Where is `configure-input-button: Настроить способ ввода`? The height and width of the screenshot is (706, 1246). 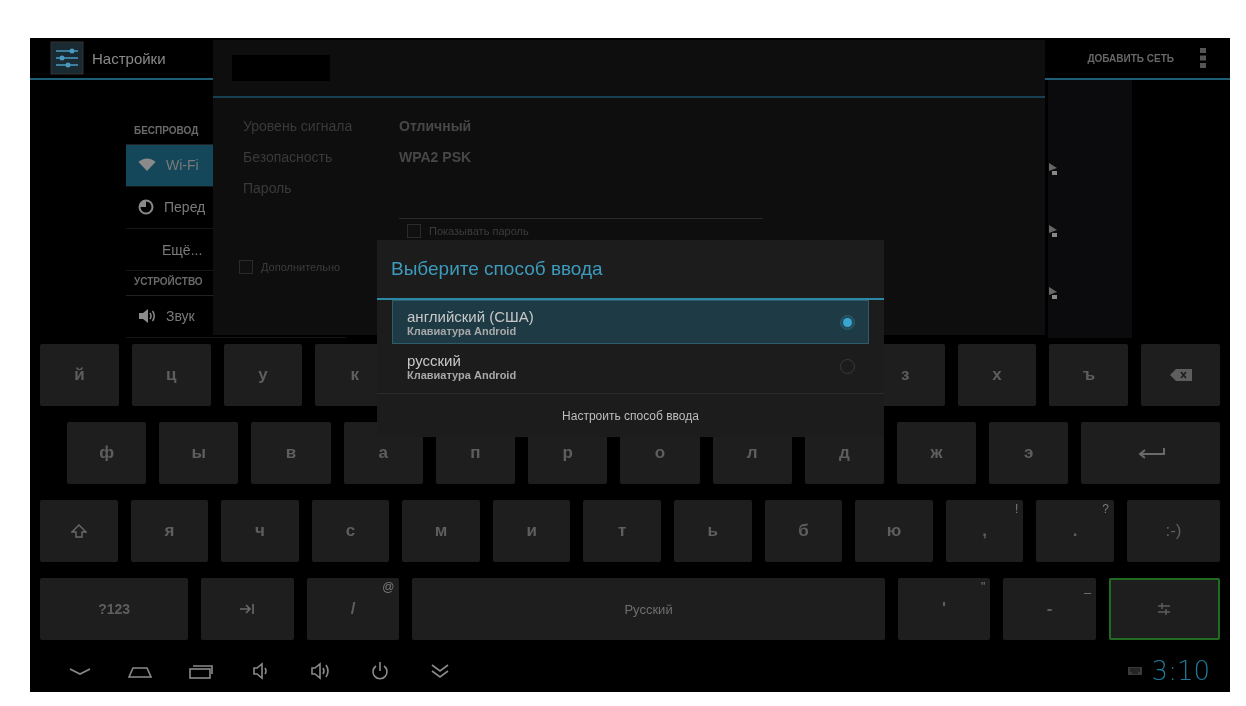 configure-input-button: Настроить способ ввода is located at coordinates (630, 415).